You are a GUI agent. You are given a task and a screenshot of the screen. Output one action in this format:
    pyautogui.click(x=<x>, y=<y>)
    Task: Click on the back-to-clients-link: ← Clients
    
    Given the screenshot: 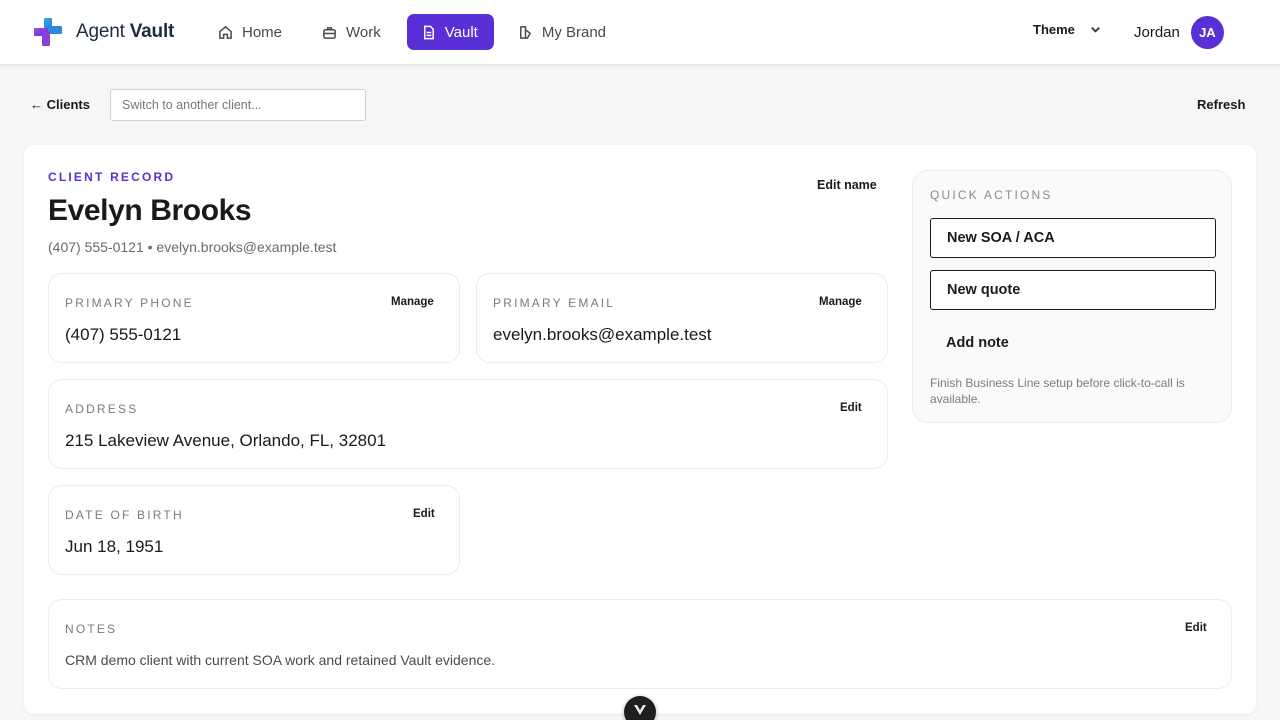 What is the action you would take?
    pyautogui.click(x=60, y=104)
    